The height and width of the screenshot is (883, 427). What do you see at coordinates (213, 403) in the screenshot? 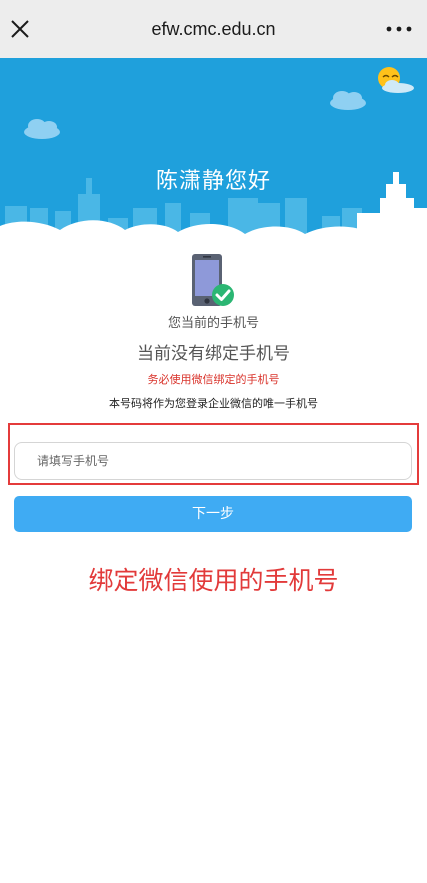
I see `note-text: 本号码将作为您登录企业微信的唯一手机号` at bounding box center [213, 403].